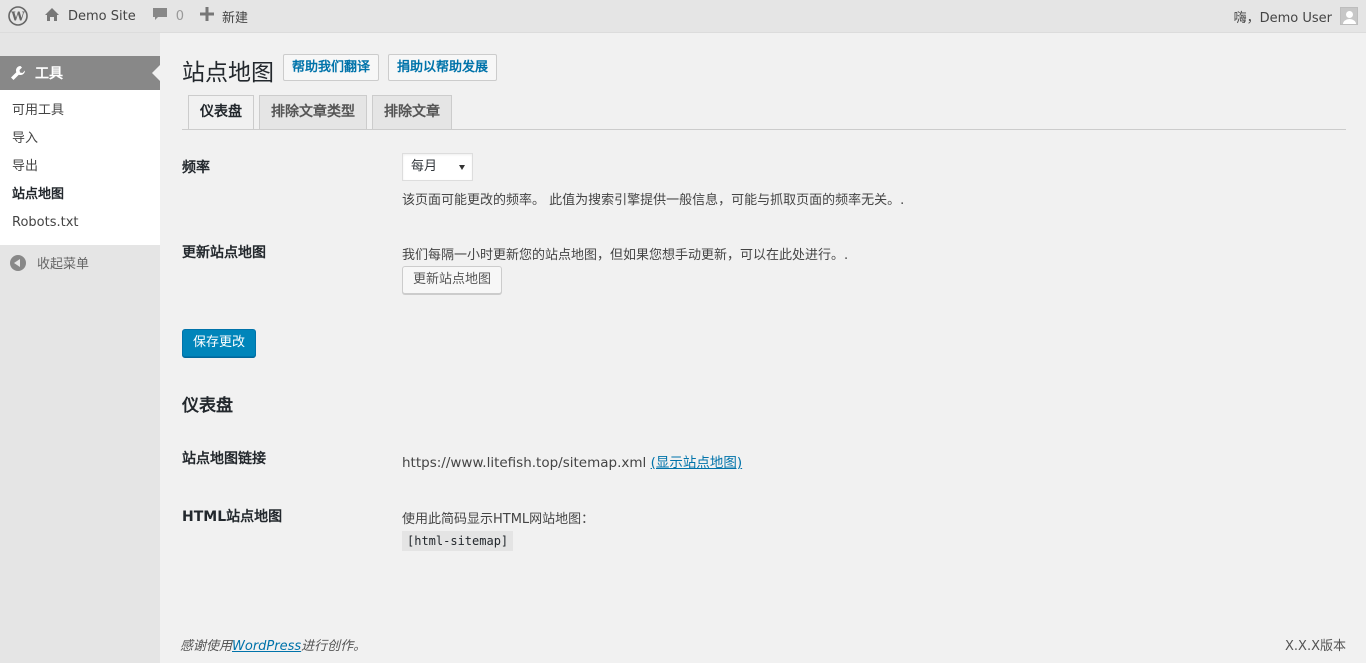 This screenshot has width=1366, height=663. Describe the element at coordinates (160, 16) in the screenshot. I see `comment-icon` at that location.